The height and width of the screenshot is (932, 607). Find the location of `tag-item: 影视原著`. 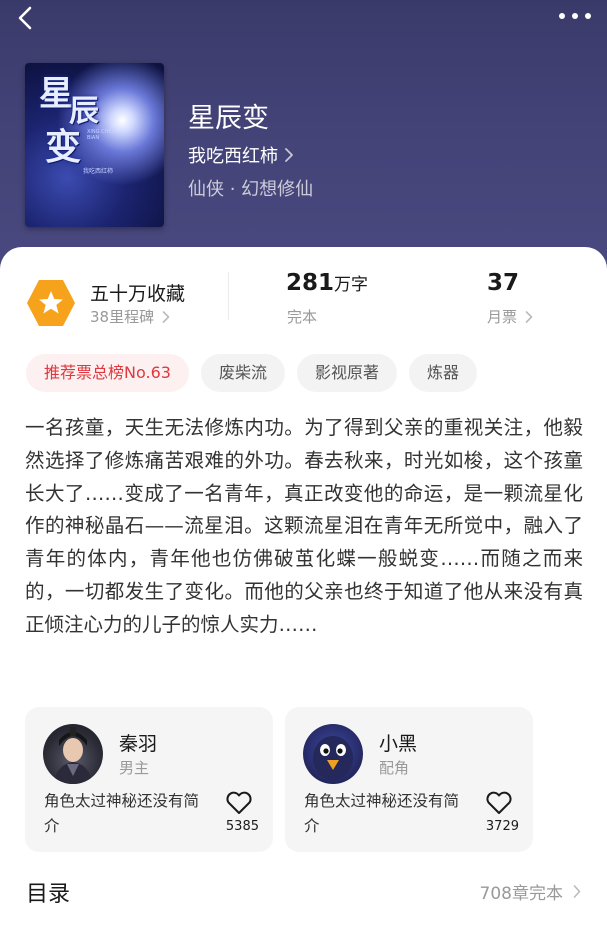

tag-item: 影视原著 is located at coordinates (346, 373).